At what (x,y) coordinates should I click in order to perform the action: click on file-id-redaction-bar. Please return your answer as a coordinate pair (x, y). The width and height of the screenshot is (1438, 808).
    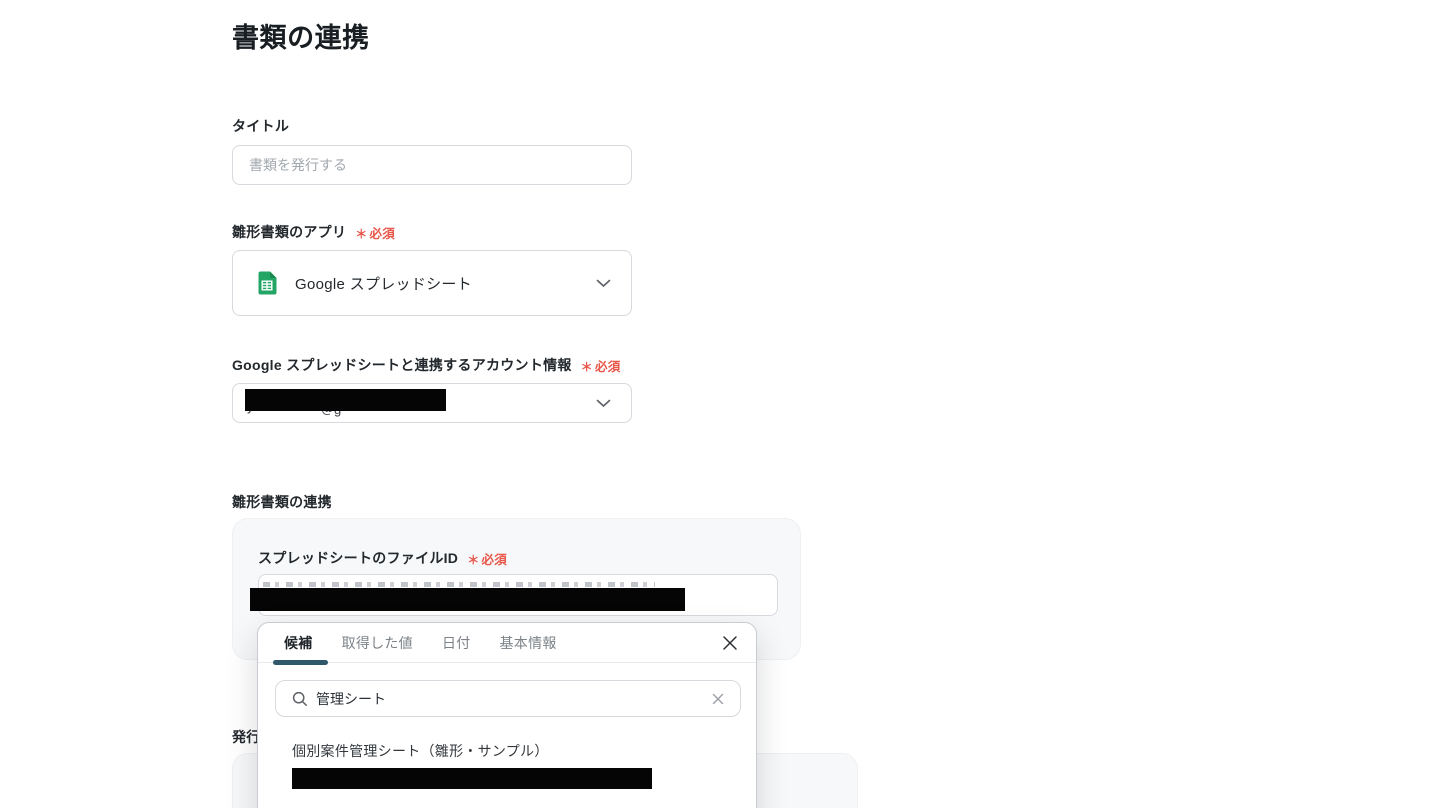
    Looking at the image, I should click on (467, 599).